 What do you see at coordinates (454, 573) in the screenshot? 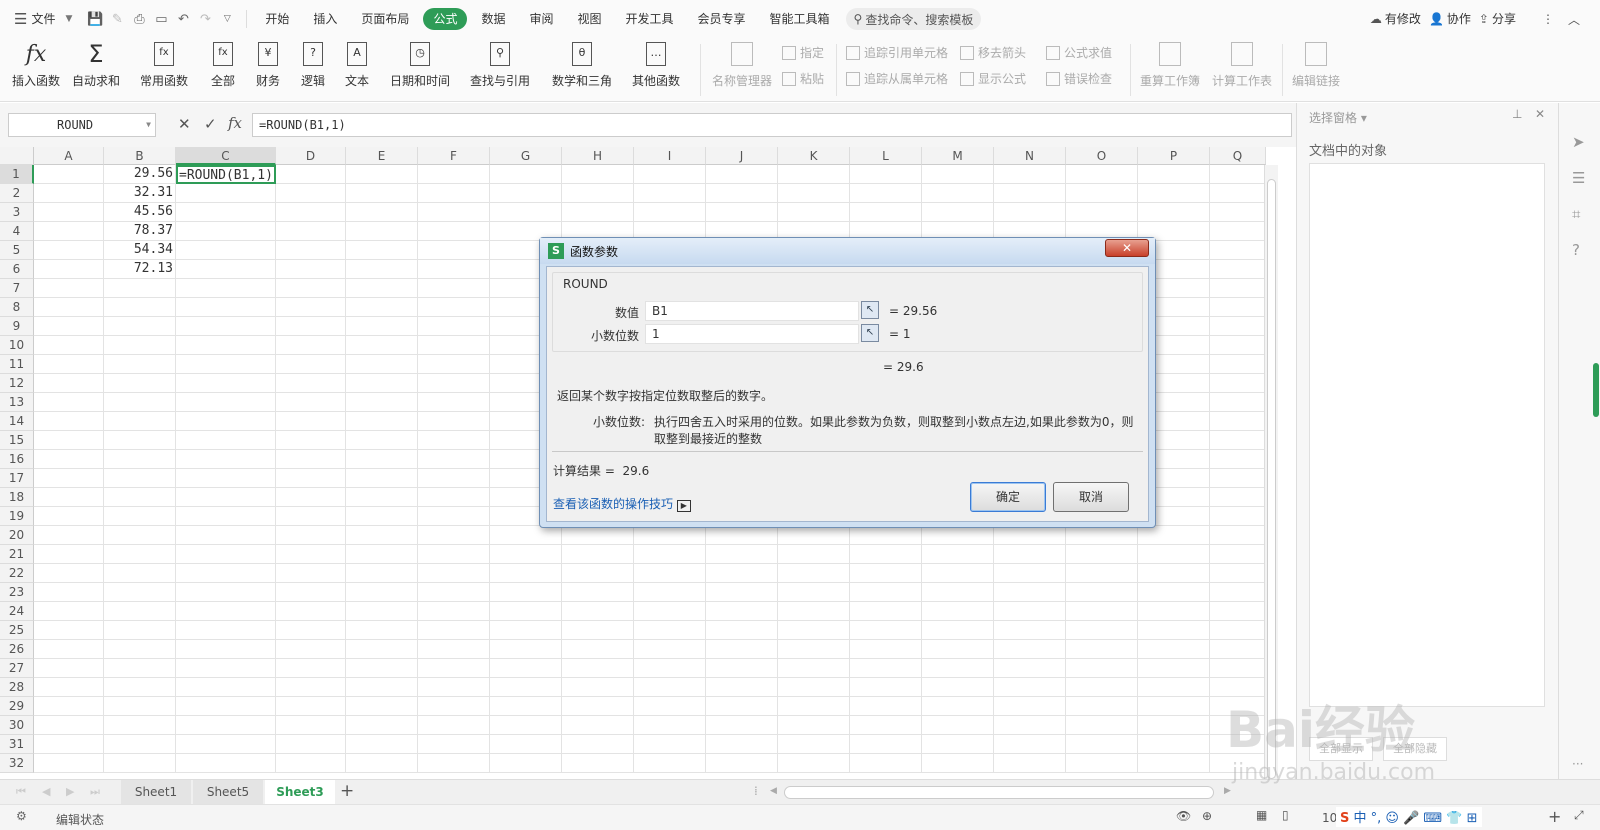
I see `cell-f22` at bounding box center [454, 573].